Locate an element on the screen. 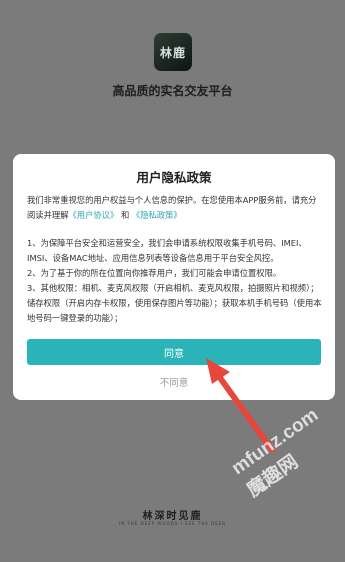  footer-subtitle: IN THE DEEP WOODS I SEE THE DEER is located at coordinates (172, 523).